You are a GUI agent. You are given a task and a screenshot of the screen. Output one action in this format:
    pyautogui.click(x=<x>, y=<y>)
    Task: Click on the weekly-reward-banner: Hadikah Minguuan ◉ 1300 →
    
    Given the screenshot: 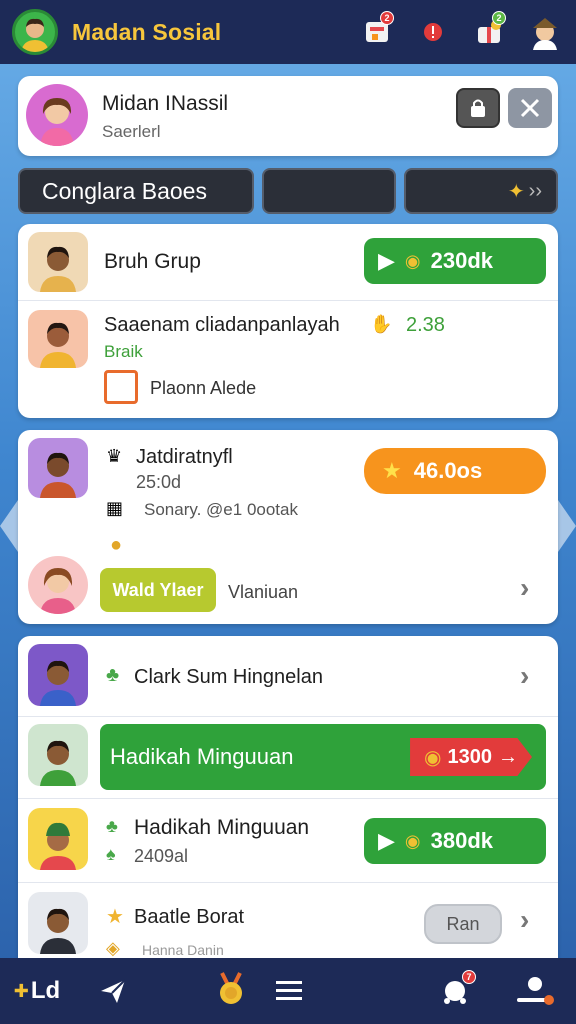 What is the action you would take?
    pyautogui.click(x=323, y=757)
    